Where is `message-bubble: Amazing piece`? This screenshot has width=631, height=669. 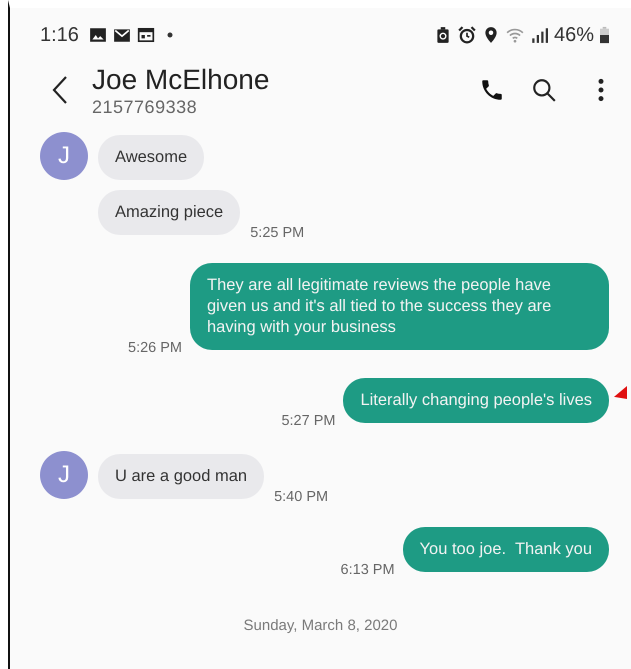 message-bubble: Amazing piece is located at coordinates (169, 212).